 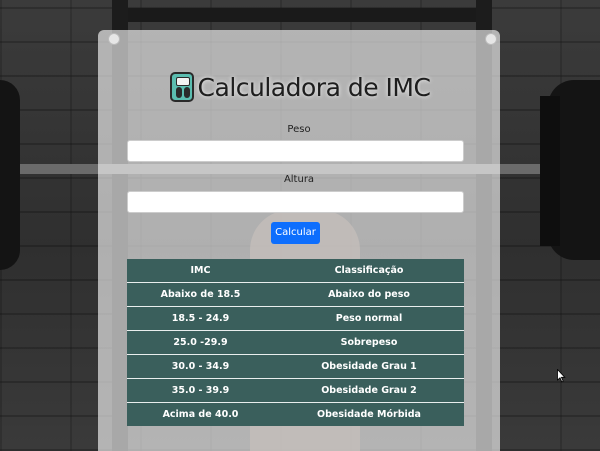 What do you see at coordinates (314, 87) in the screenshot?
I see `page-title: Calculadora de IMC` at bounding box center [314, 87].